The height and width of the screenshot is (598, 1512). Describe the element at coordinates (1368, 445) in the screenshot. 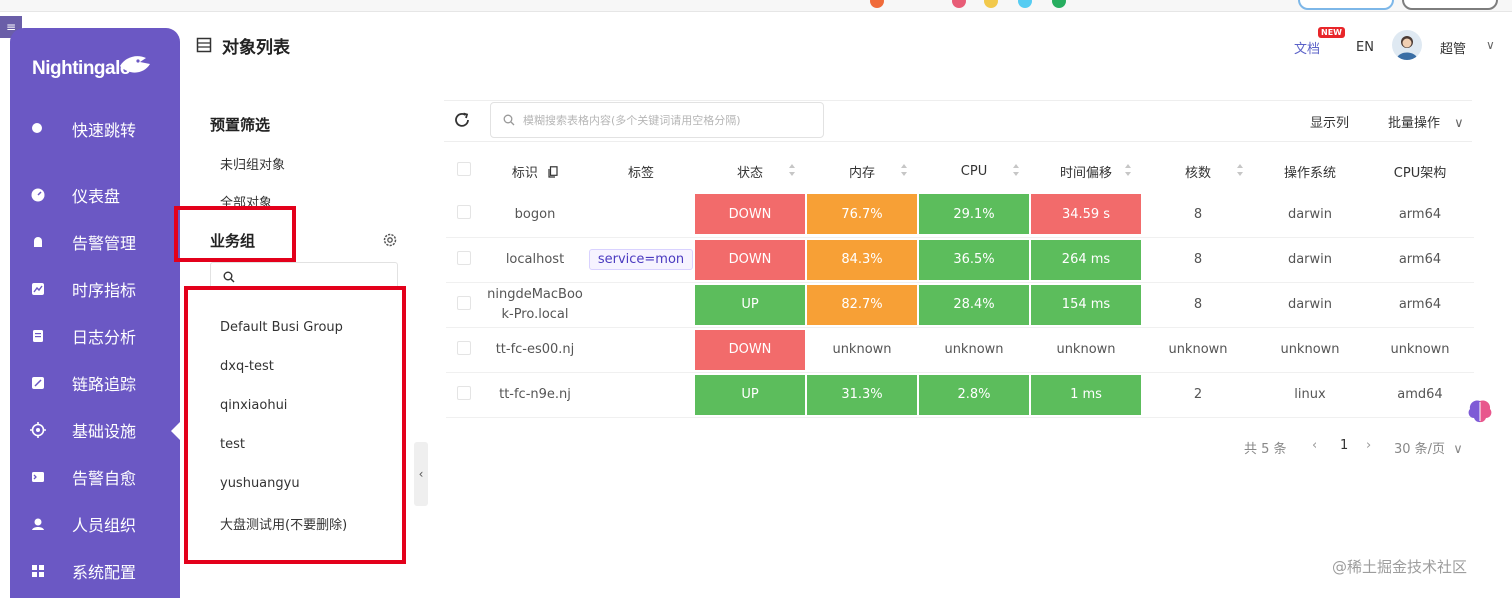

I see `next-page-icon: ›` at that location.